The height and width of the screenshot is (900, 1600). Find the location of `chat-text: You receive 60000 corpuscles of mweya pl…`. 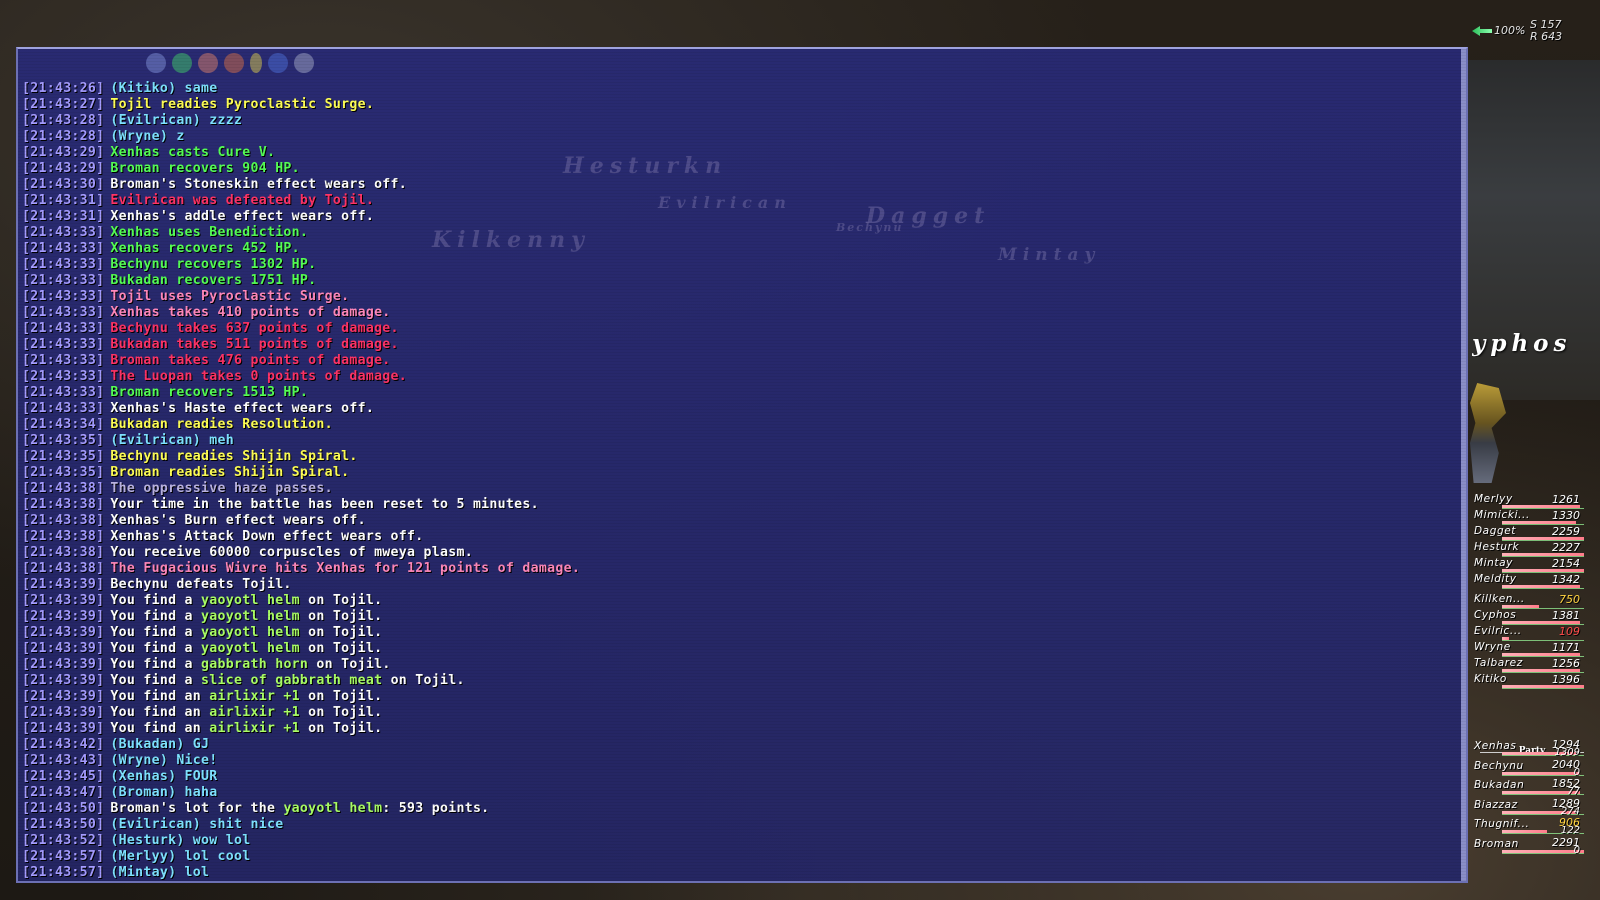

chat-text: You receive 60000 corpuscles of mweya pl… is located at coordinates (291, 552).